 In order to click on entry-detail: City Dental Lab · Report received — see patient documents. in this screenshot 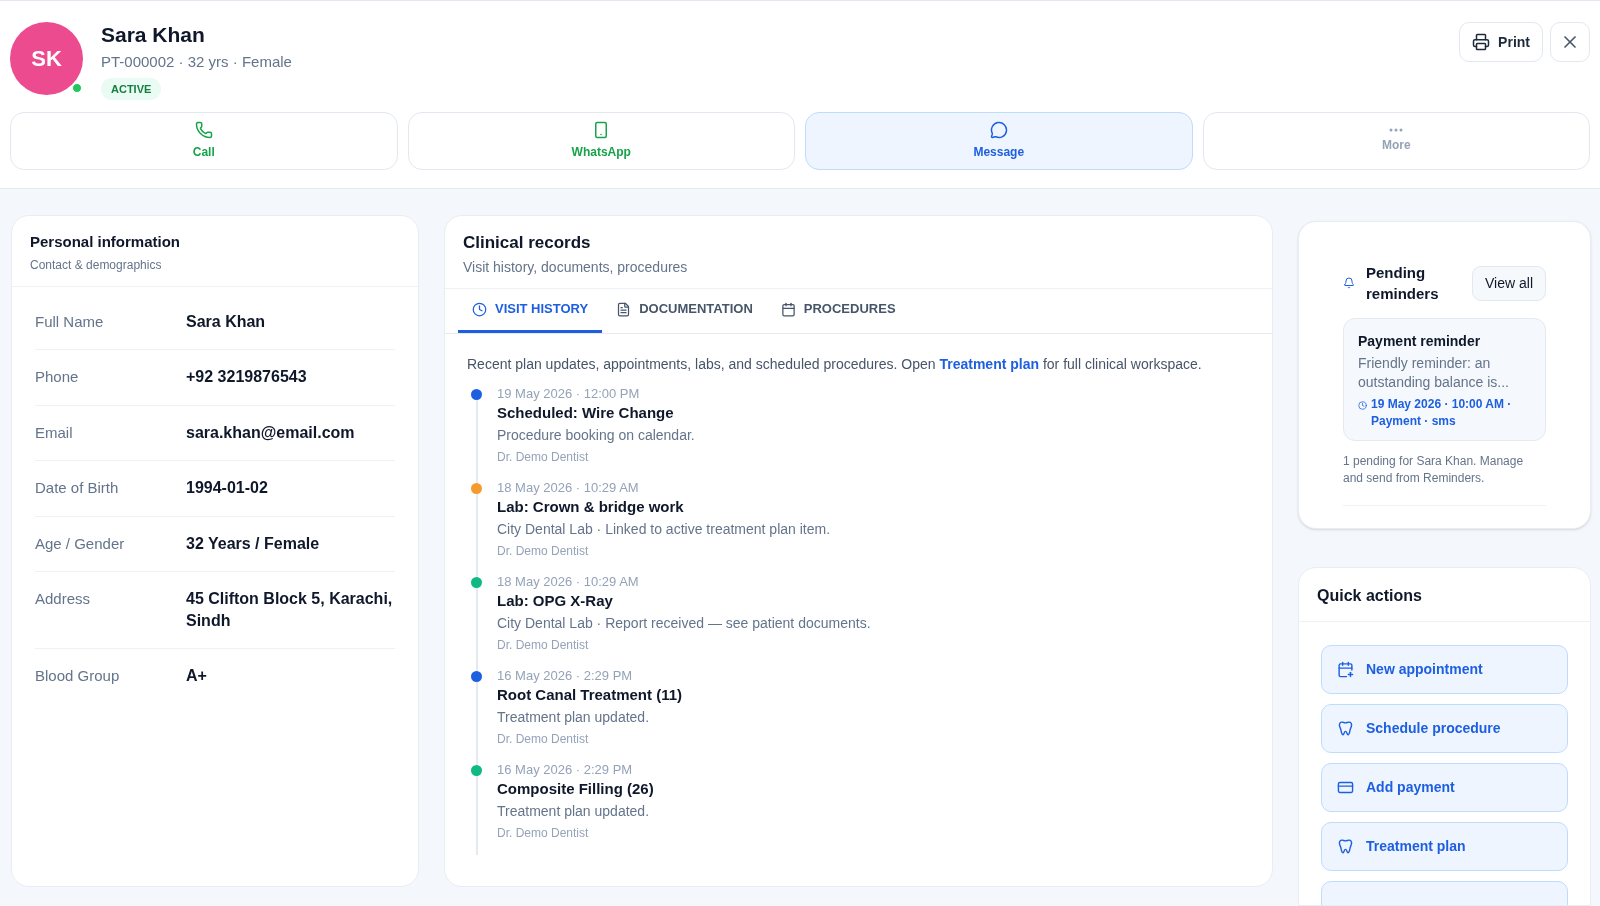, I will do `click(684, 623)`.